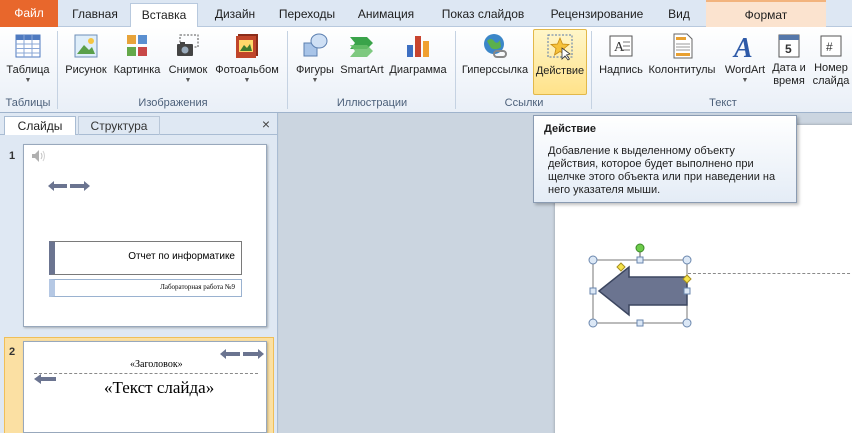 This screenshot has width=852, height=433. I want to click on action-label: Действие, so click(560, 71).